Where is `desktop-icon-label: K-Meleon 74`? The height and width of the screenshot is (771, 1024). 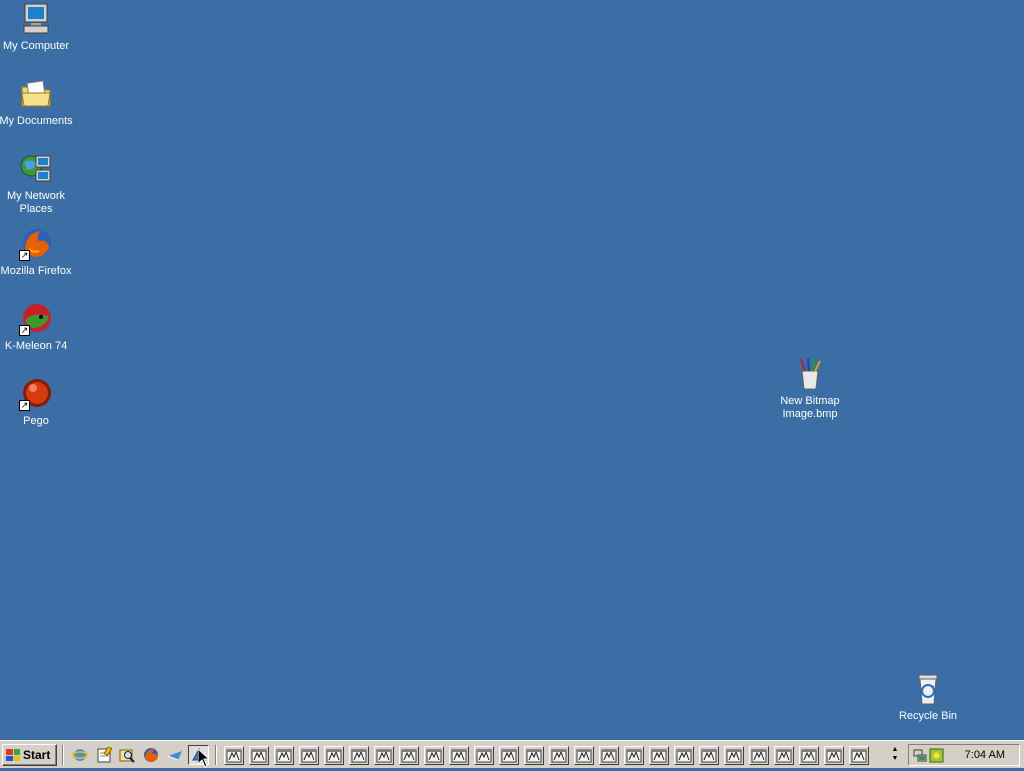 desktop-icon-label: K-Meleon 74 is located at coordinates (36, 346).